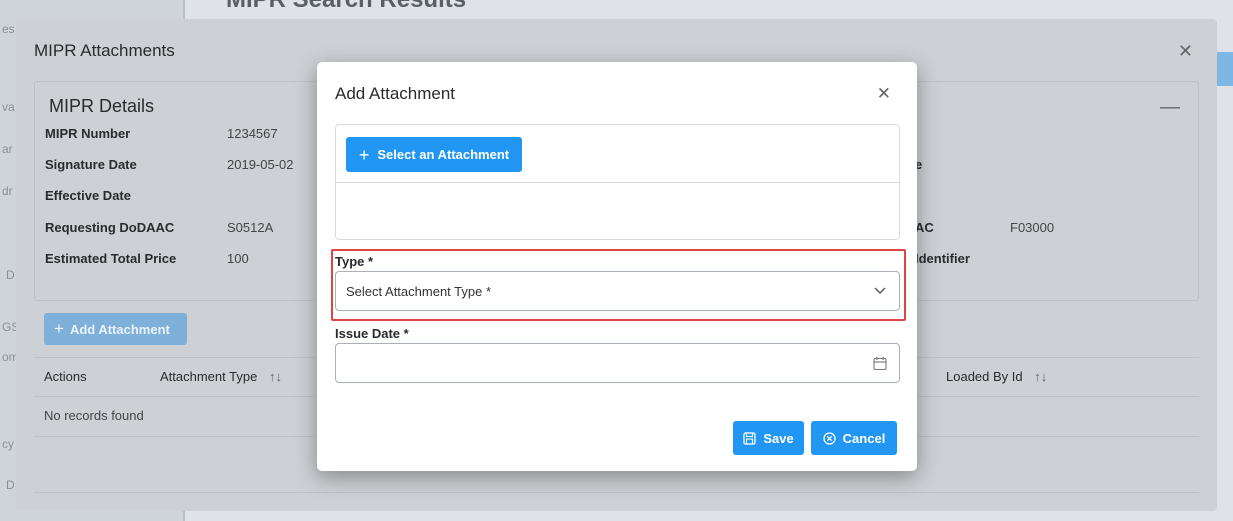 The height and width of the screenshot is (521, 1233). Describe the element at coordinates (65, 376) in the screenshot. I see `column-header-actions: Actions` at that location.